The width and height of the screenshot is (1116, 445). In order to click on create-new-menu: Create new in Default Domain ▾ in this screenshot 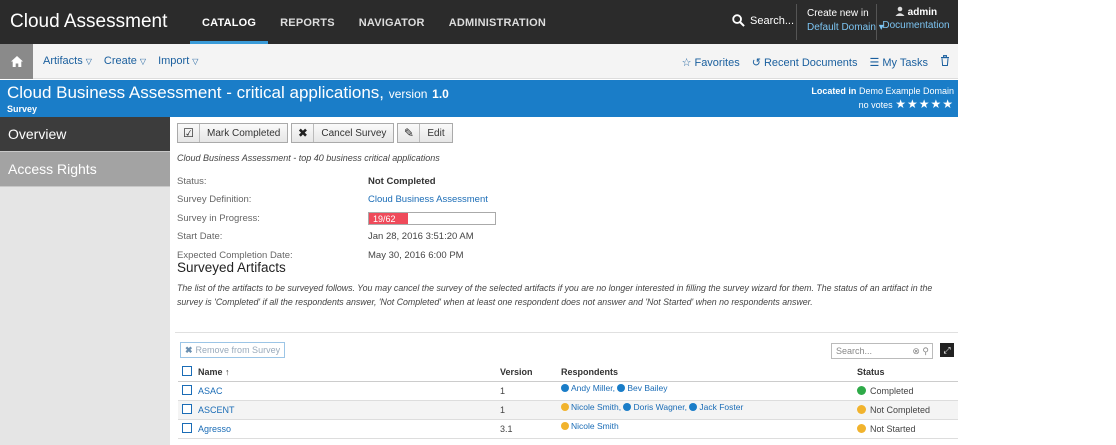, I will do `click(845, 21)`.